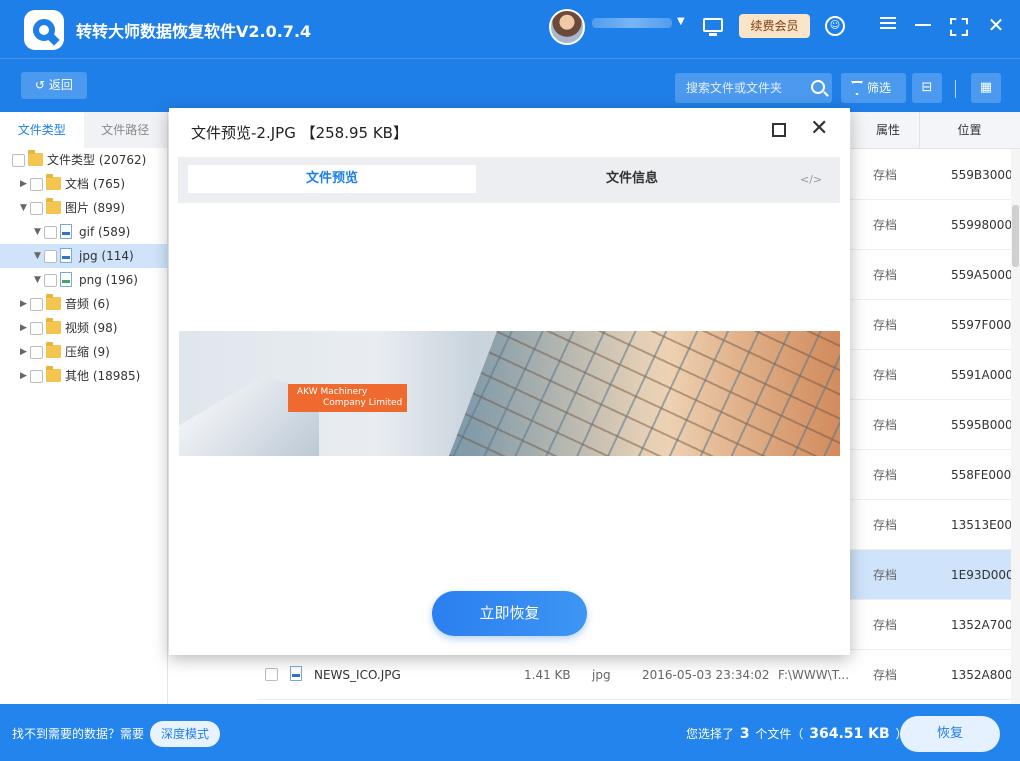 The height and width of the screenshot is (761, 1020). What do you see at coordinates (332, 392) in the screenshot?
I see `image-tag-line1: AKW Machinery` at bounding box center [332, 392].